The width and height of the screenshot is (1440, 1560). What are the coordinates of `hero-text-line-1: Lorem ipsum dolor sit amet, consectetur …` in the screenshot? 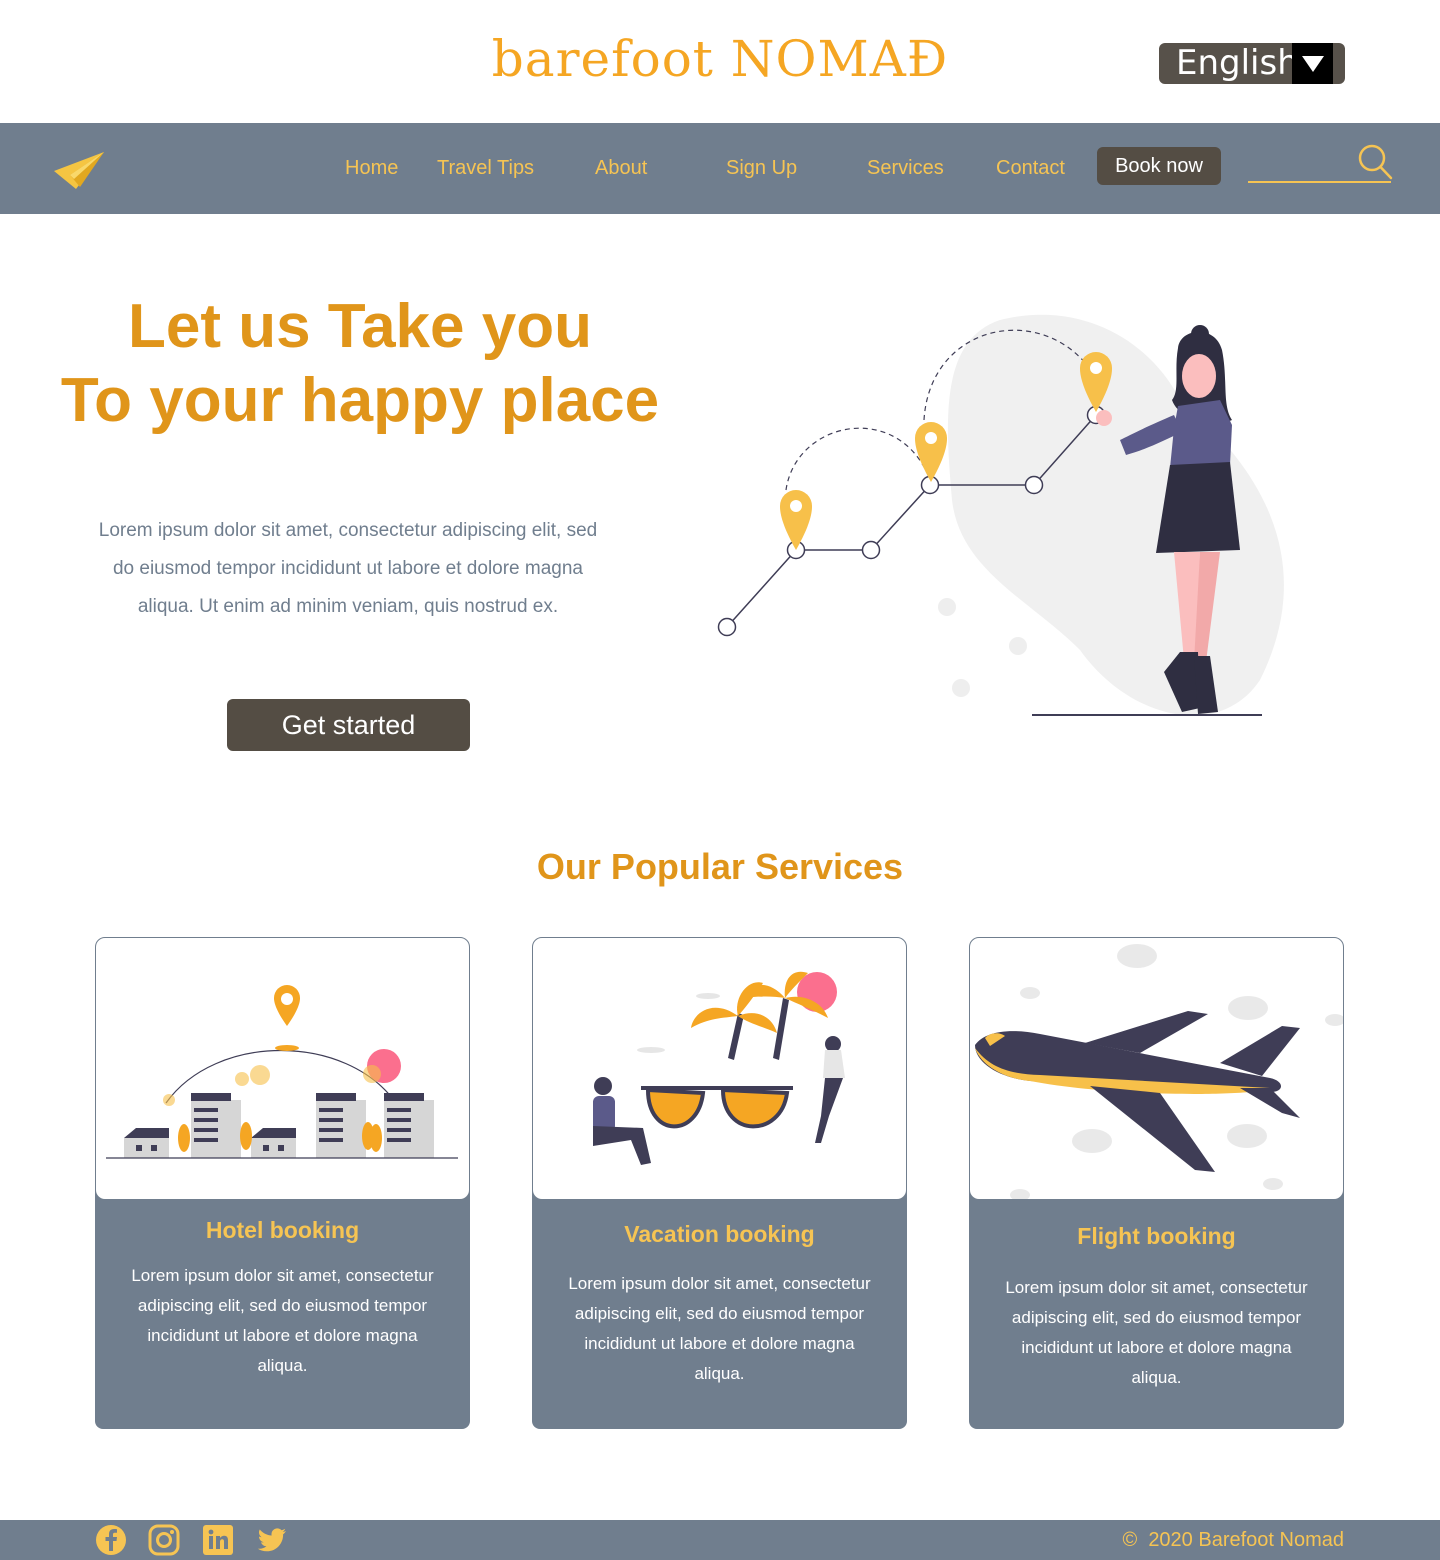 It's located at (348, 530).